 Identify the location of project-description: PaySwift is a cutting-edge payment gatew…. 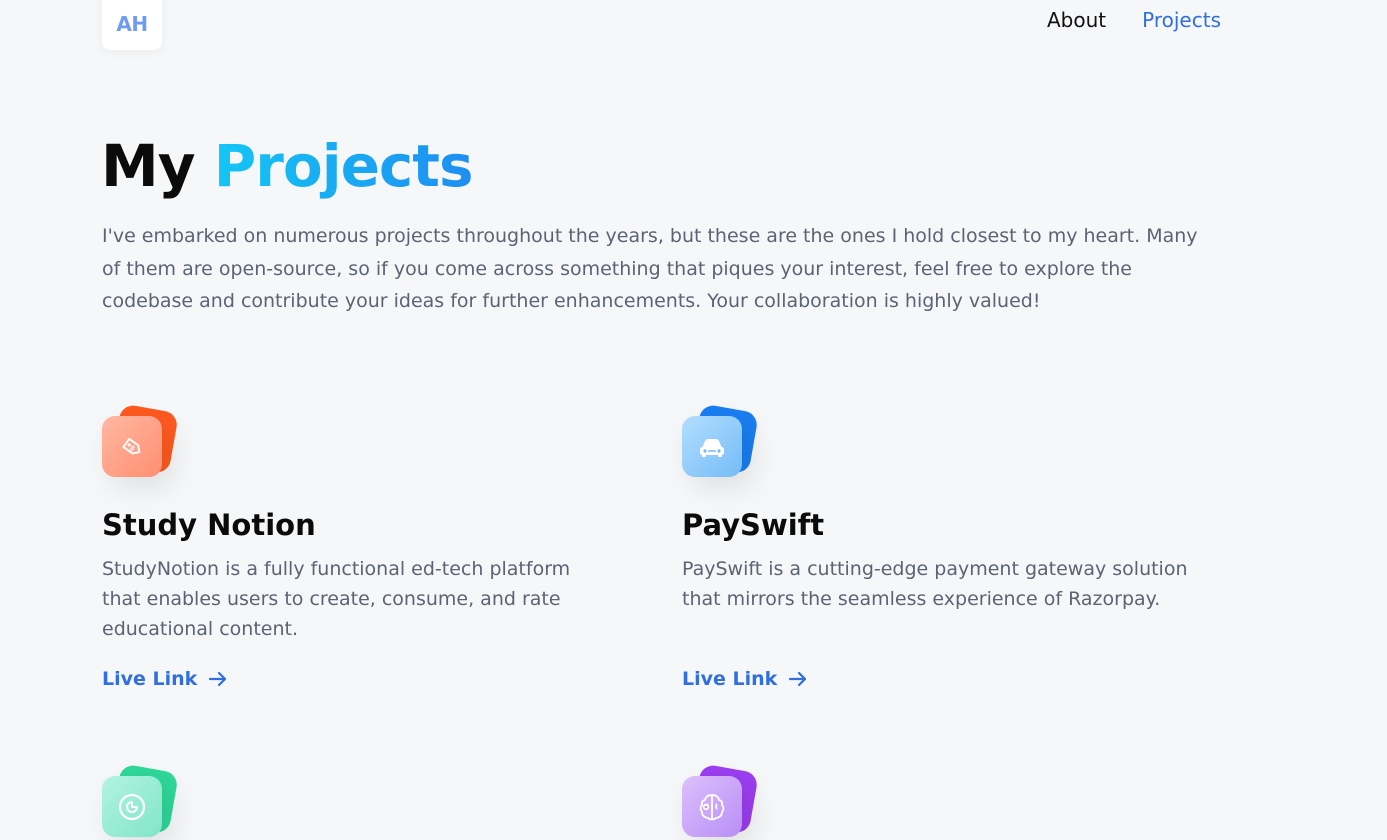
(935, 584).